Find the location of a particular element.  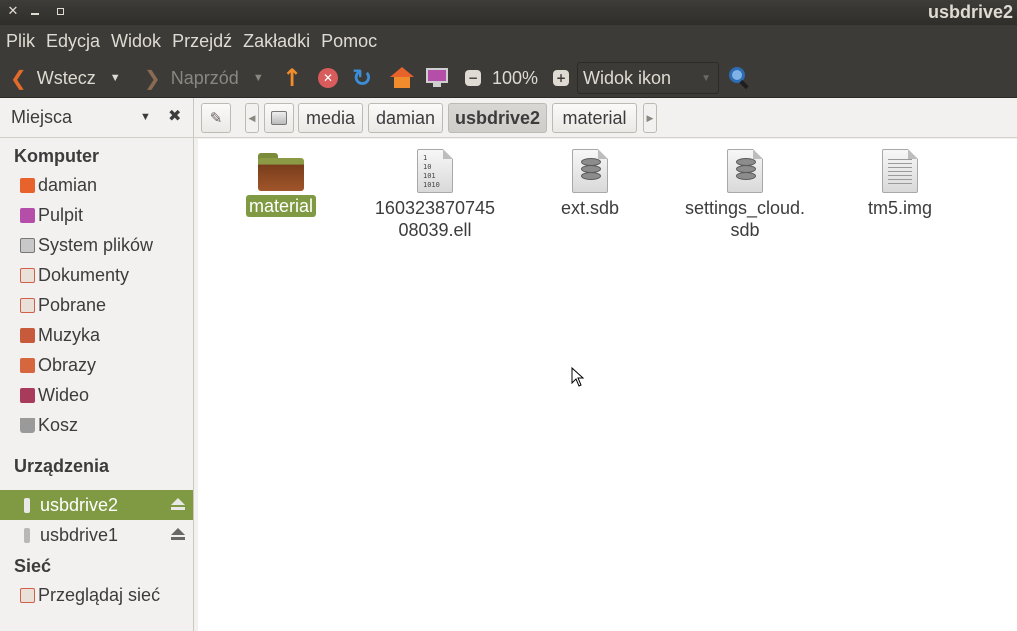

sidebar-item-usbdrive1: usbdrive1 is located at coordinates (96, 535).